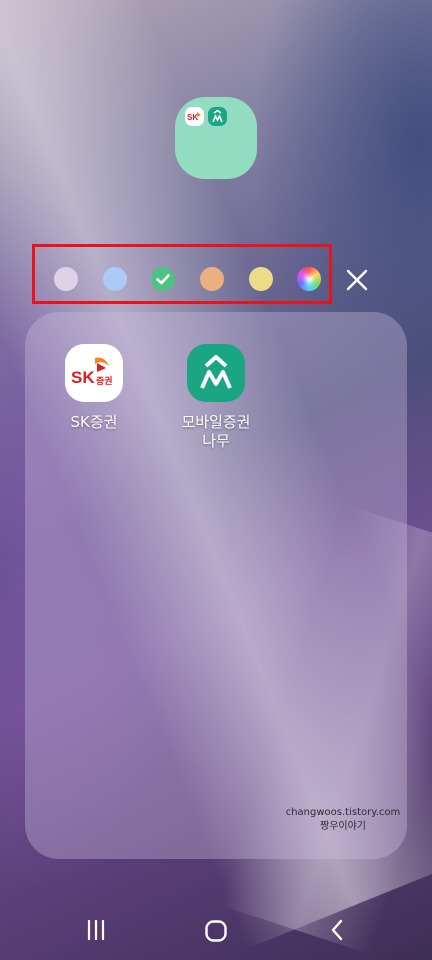 The width and height of the screenshot is (432, 960). What do you see at coordinates (212, 279) in the screenshot?
I see `color-swatch-orange` at bounding box center [212, 279].